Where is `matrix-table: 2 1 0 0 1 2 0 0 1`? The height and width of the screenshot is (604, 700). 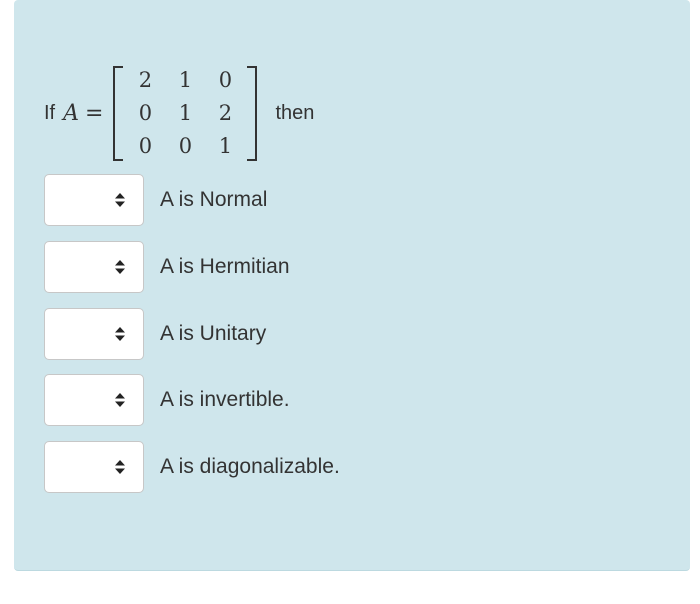 matrix-table: 2 1 0 0 1 2 0 0 1 is located at coordinates (185, 113).